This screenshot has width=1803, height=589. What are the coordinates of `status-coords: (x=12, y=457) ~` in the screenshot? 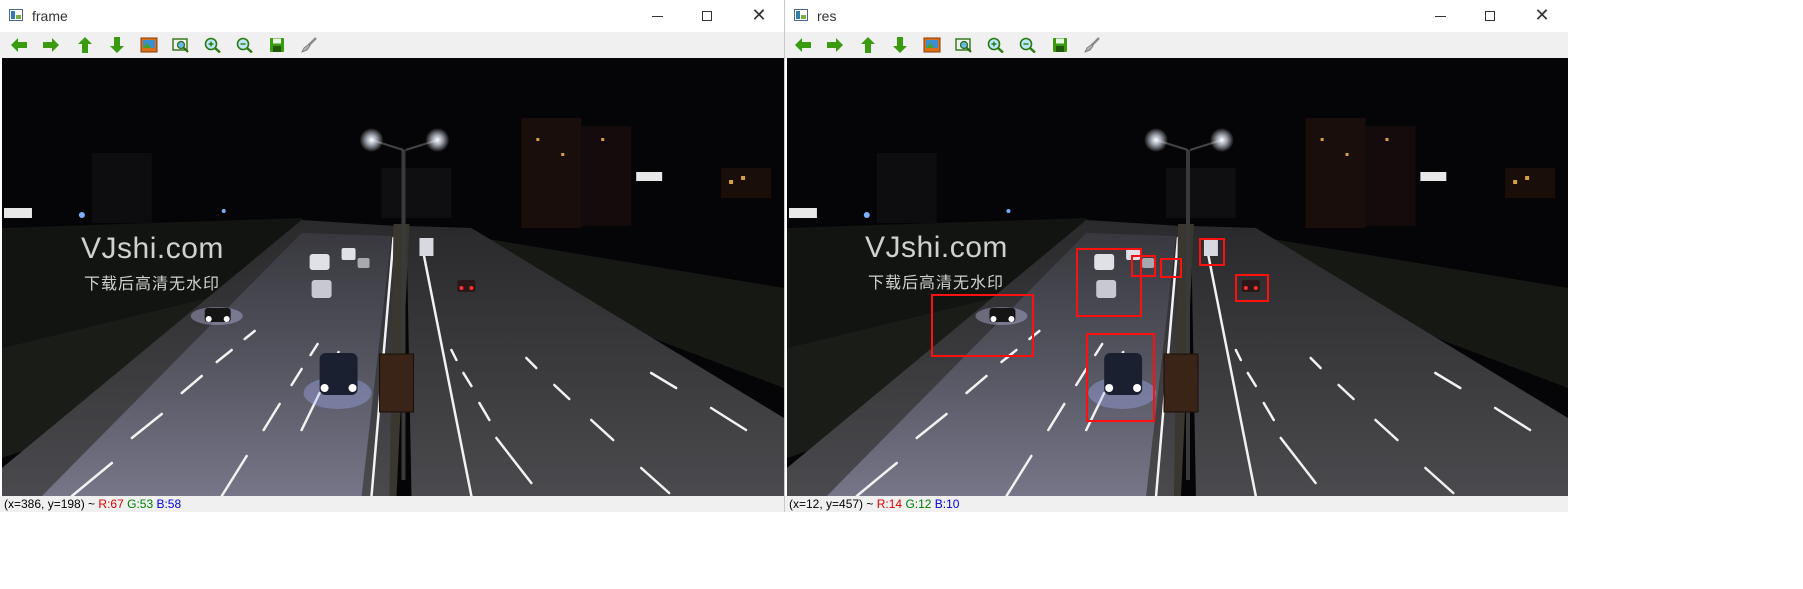 It's located at (831, 504).